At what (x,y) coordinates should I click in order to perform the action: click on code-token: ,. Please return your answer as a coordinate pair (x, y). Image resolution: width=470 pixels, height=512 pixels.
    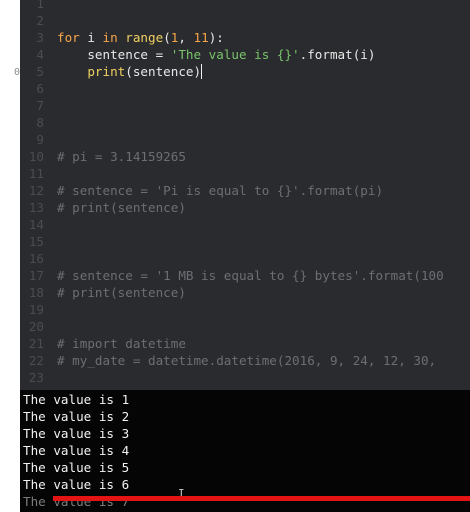
    Looking at the image, I should click on (186, 37).